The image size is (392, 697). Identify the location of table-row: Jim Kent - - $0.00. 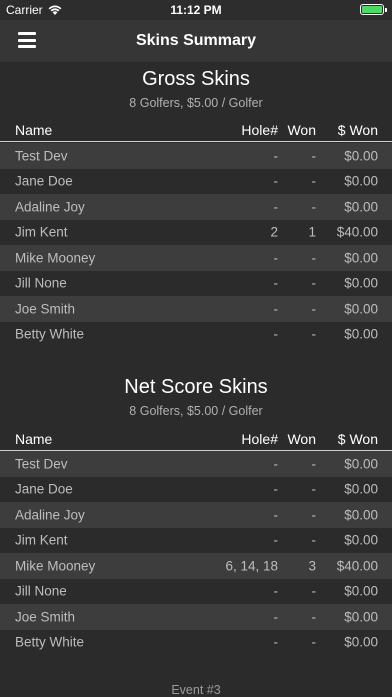
(196, 541).